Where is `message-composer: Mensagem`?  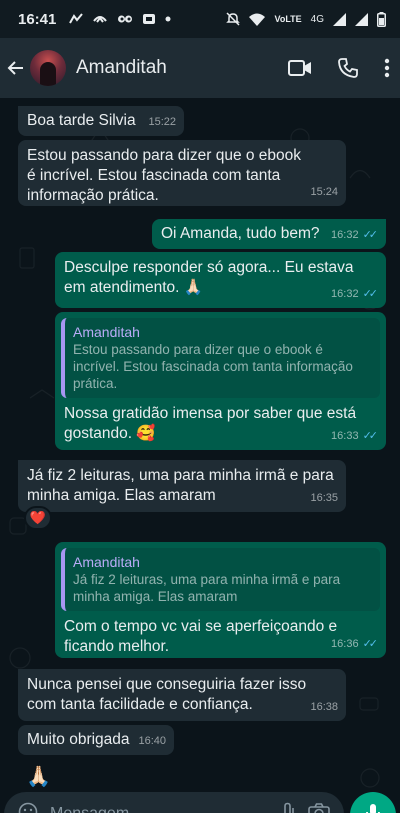 message-composer: Mensagem is located at coordinates (174, 802).